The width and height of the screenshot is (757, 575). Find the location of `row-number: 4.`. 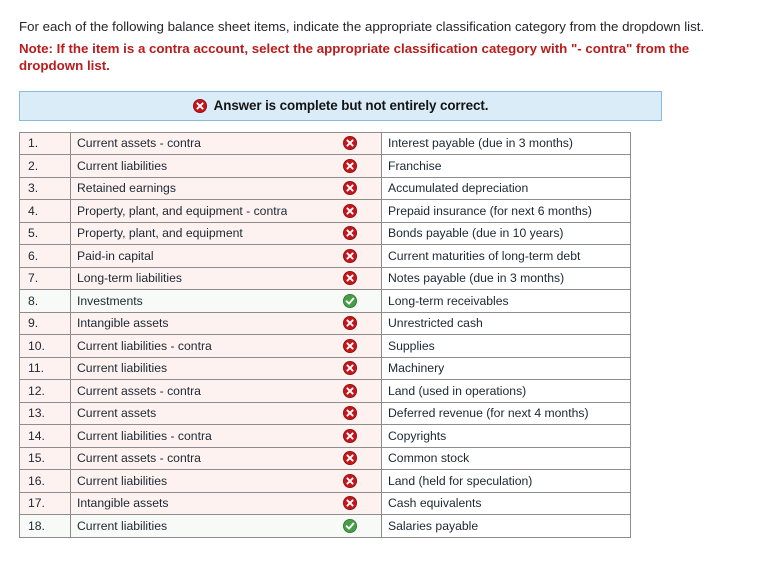

row-number: 4. is located at coordinates (45, 211).